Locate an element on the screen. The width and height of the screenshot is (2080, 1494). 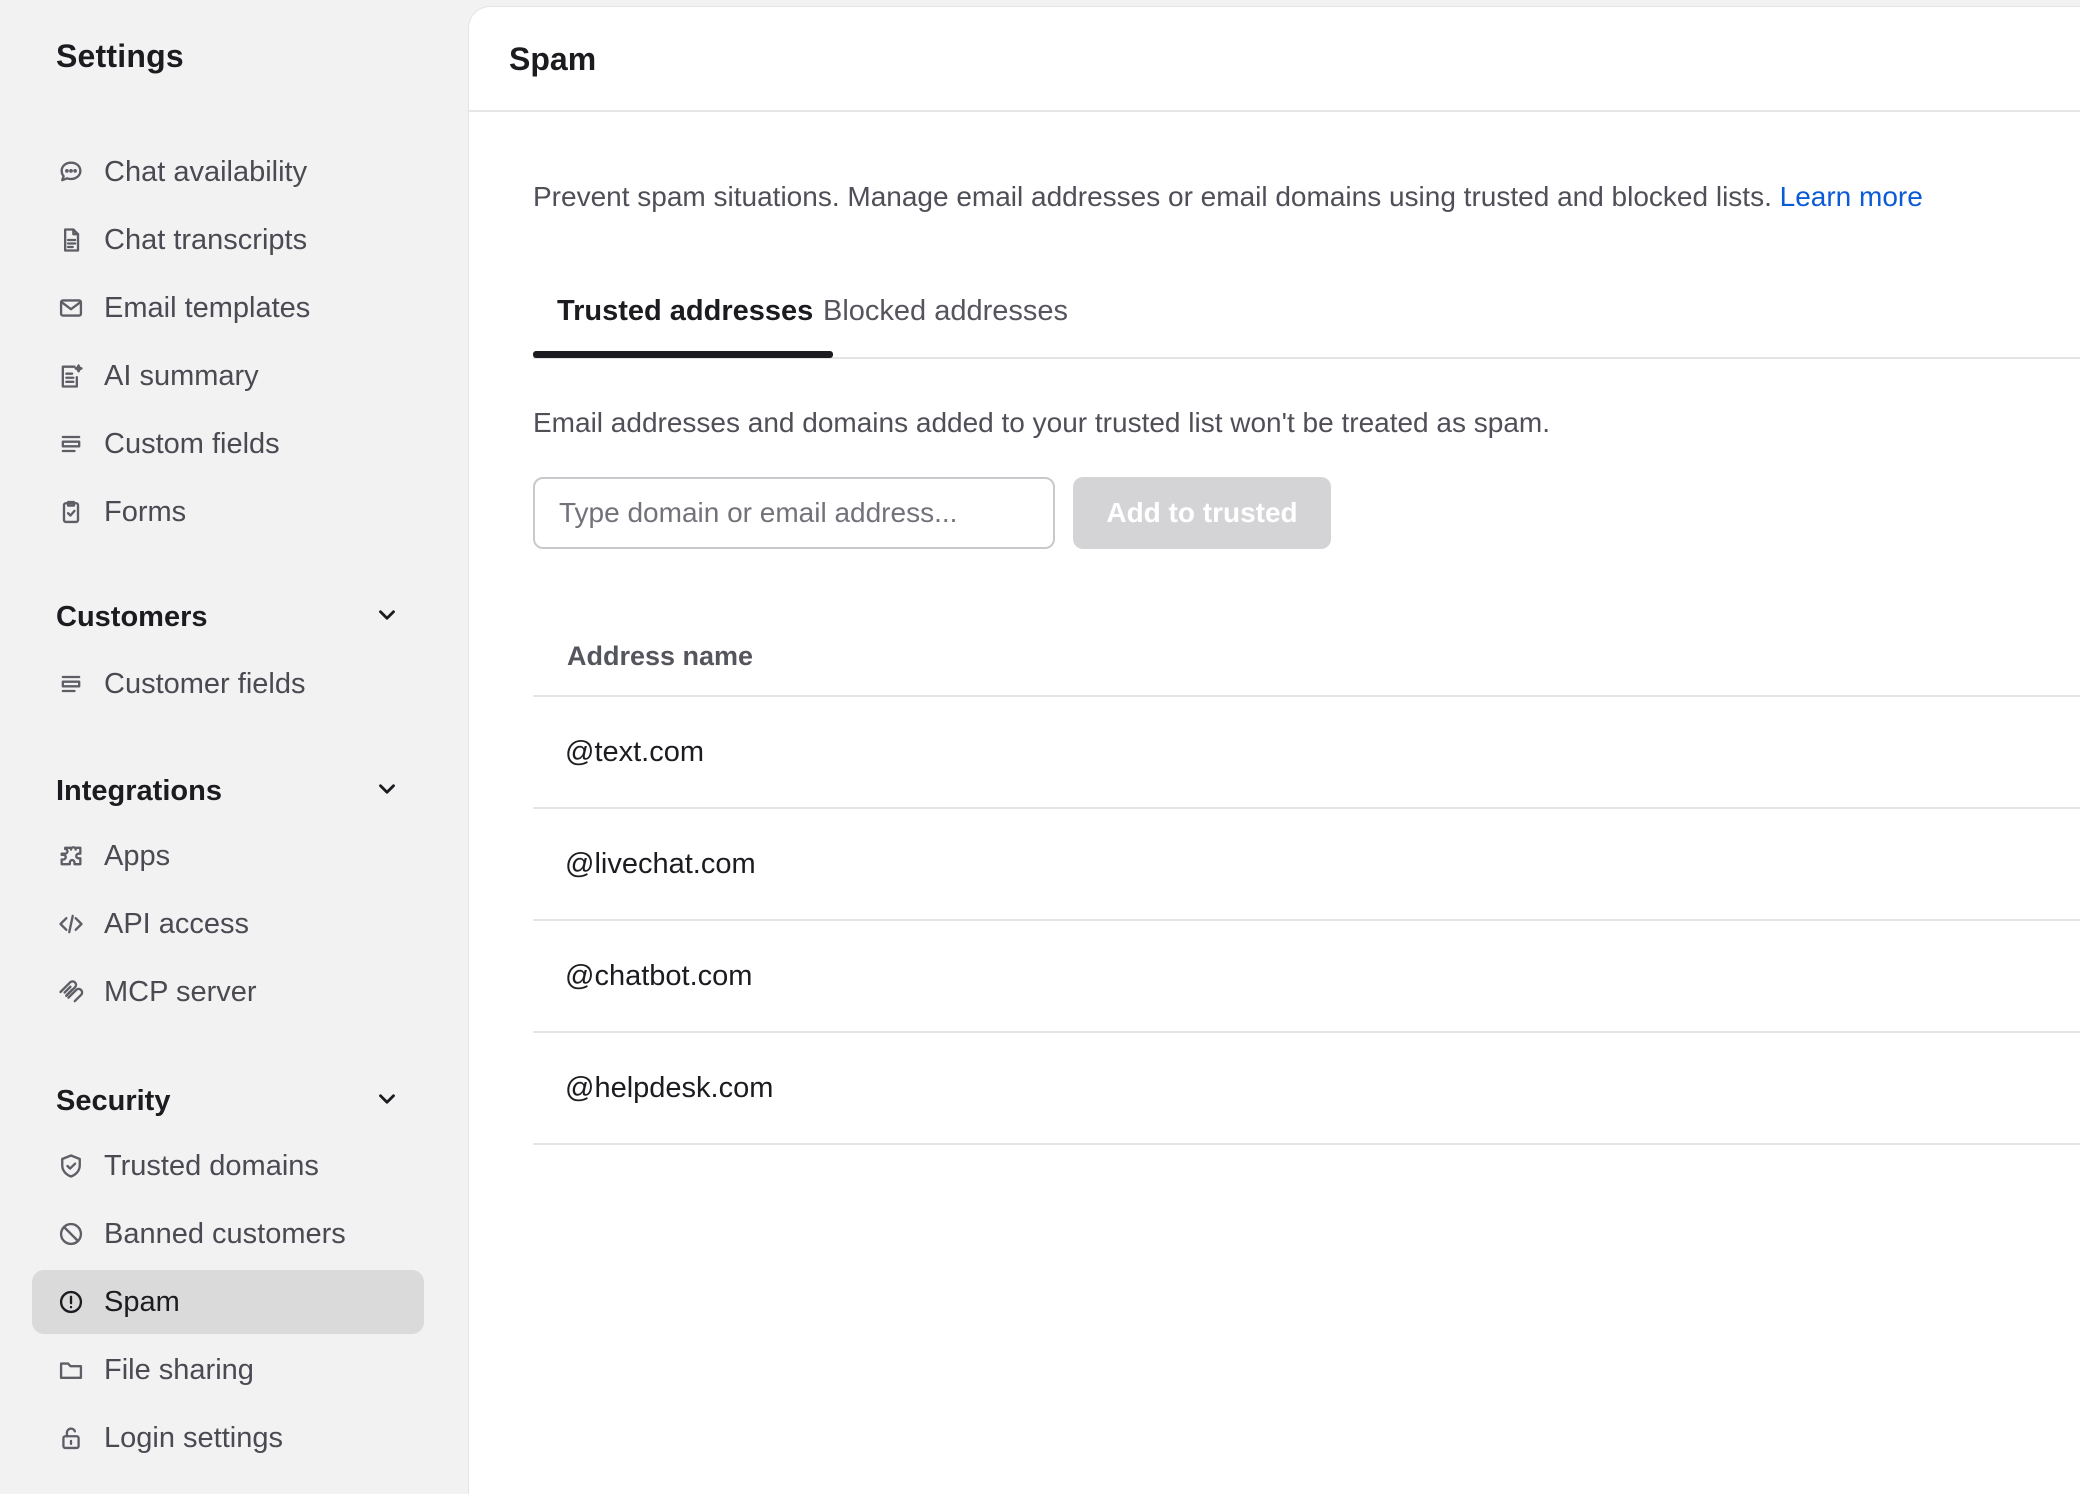
tab-bar: Trusted addresses Blocked addresses is located at coordinates (1306, 314).